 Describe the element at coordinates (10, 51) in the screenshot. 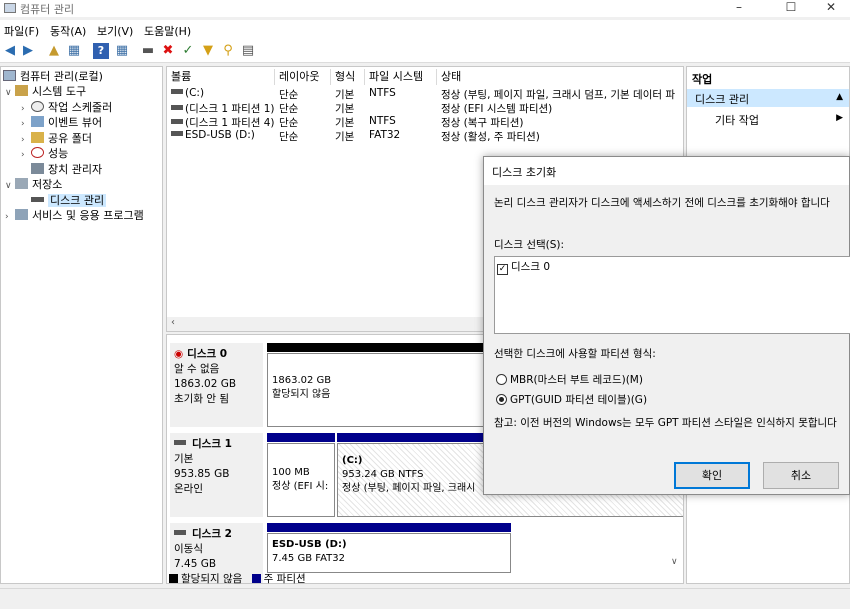

I see `back-icon: ◀` at that location.